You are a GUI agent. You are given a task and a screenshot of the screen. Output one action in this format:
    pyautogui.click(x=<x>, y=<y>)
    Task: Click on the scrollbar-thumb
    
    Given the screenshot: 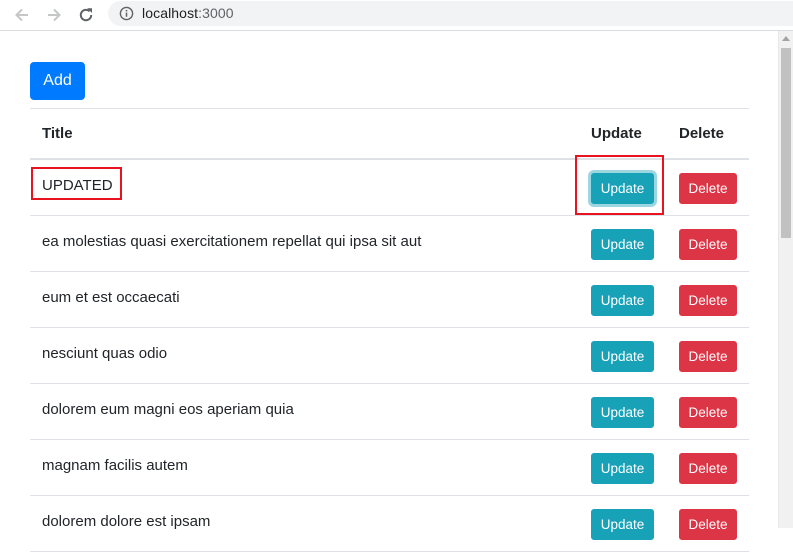 What is the action you would take?
    pyautogui.click(x=786, y=143)
    